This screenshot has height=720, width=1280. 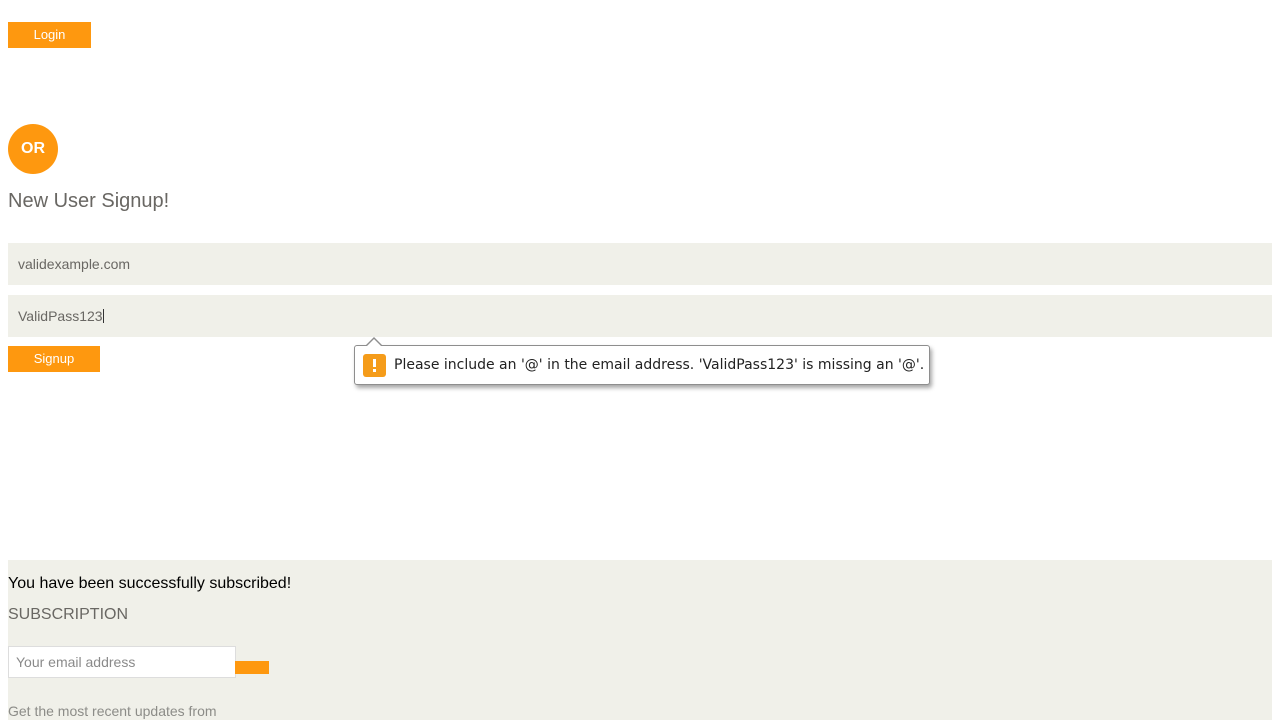 What do you see at coordinates (252, 667) in the screenshot?
I see `subscribe-button` at bounding box center [252, 667].